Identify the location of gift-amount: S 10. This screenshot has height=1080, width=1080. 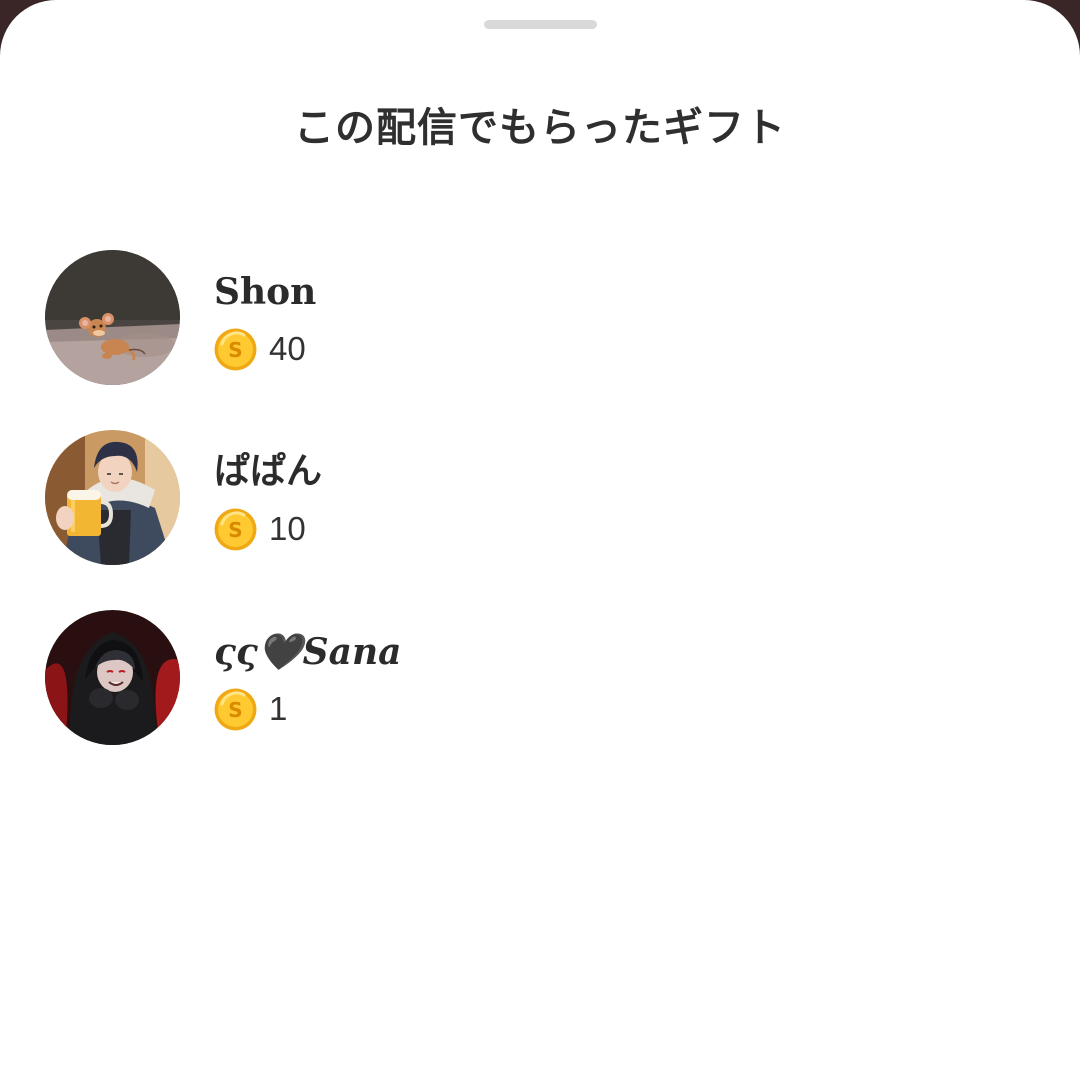
(260, 529).